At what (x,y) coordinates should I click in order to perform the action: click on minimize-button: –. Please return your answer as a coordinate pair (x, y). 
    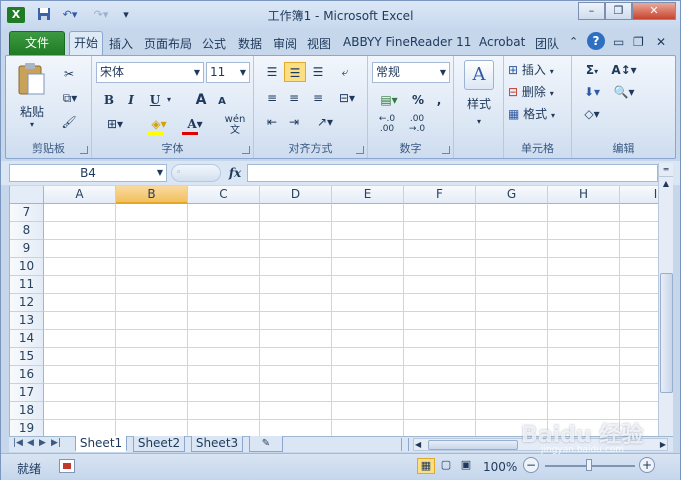
    Looking at the image, I should click on (591, 11).